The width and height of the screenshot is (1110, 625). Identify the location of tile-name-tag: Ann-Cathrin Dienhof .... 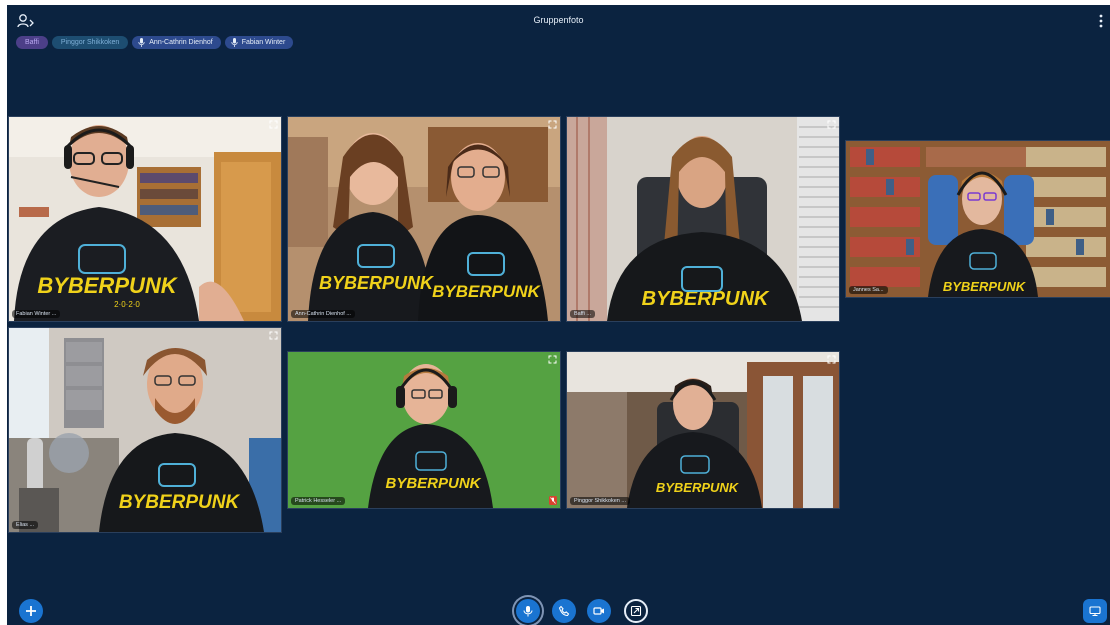
(323, 314).